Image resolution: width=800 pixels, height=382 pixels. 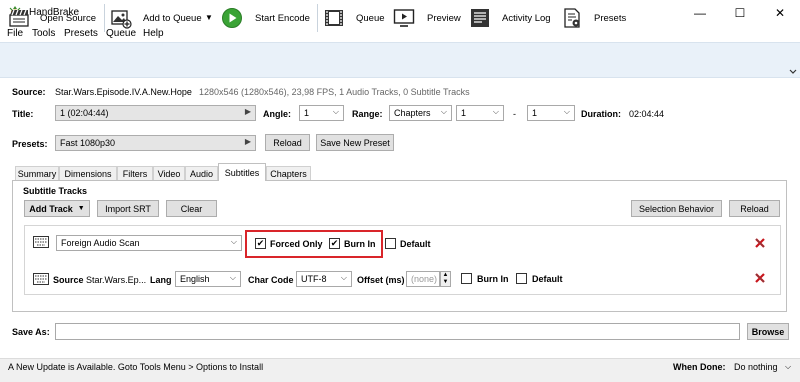 What do you see at coordinates (321, 113) in the screenshot?
I see `angle-select: 1 ⌵` at bounding box center [321, 113].